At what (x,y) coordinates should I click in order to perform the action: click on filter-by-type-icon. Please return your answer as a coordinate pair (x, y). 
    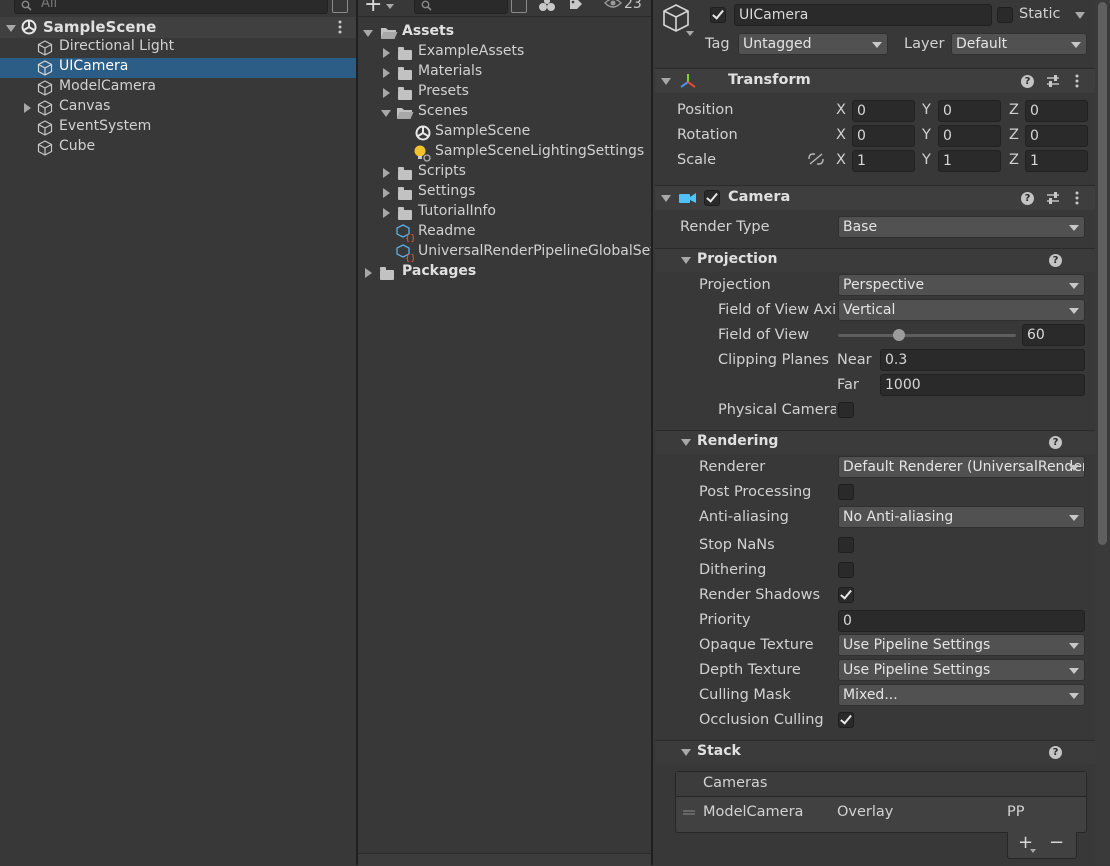
    Looking at the image, I should click on (547, 6).